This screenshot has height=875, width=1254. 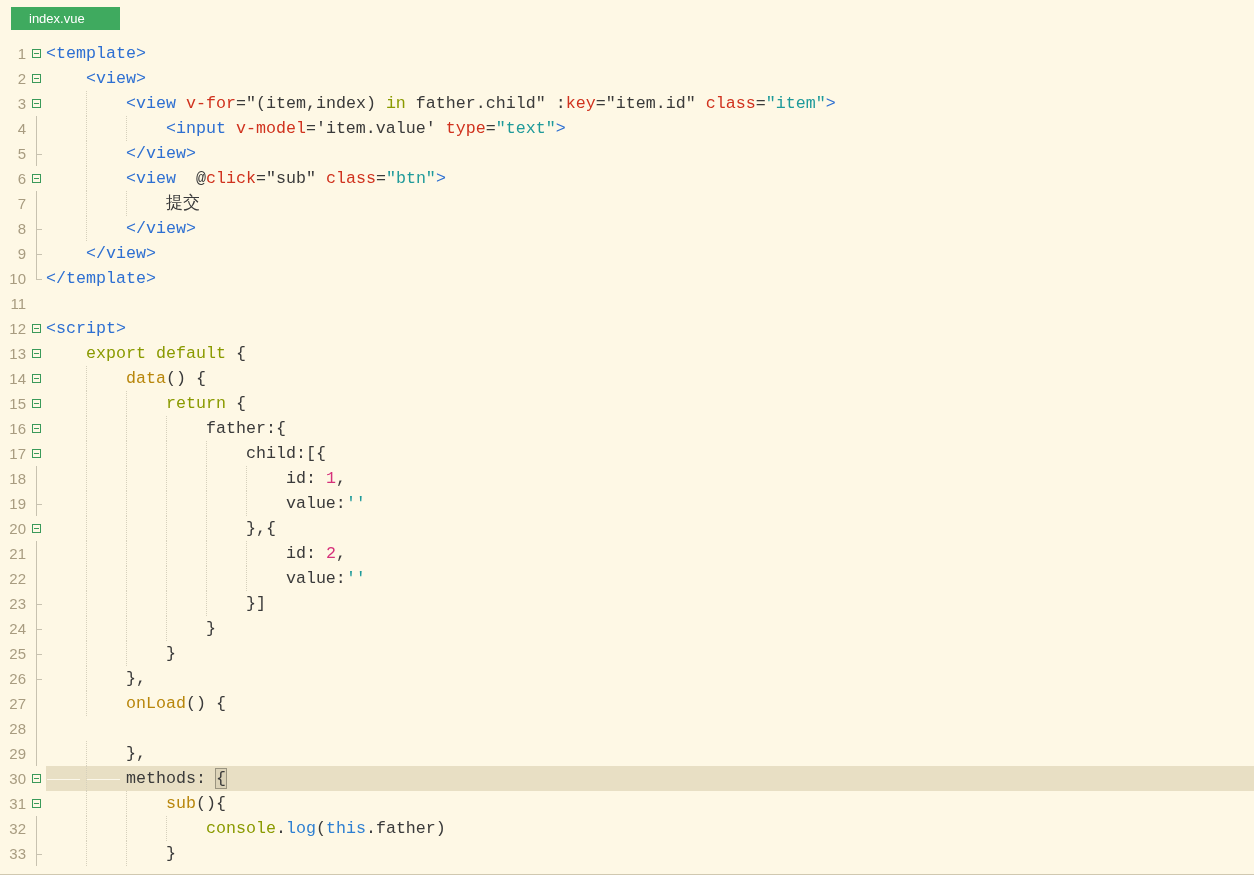 I want to click on code-line: <view>, so click(x=115, y=79).